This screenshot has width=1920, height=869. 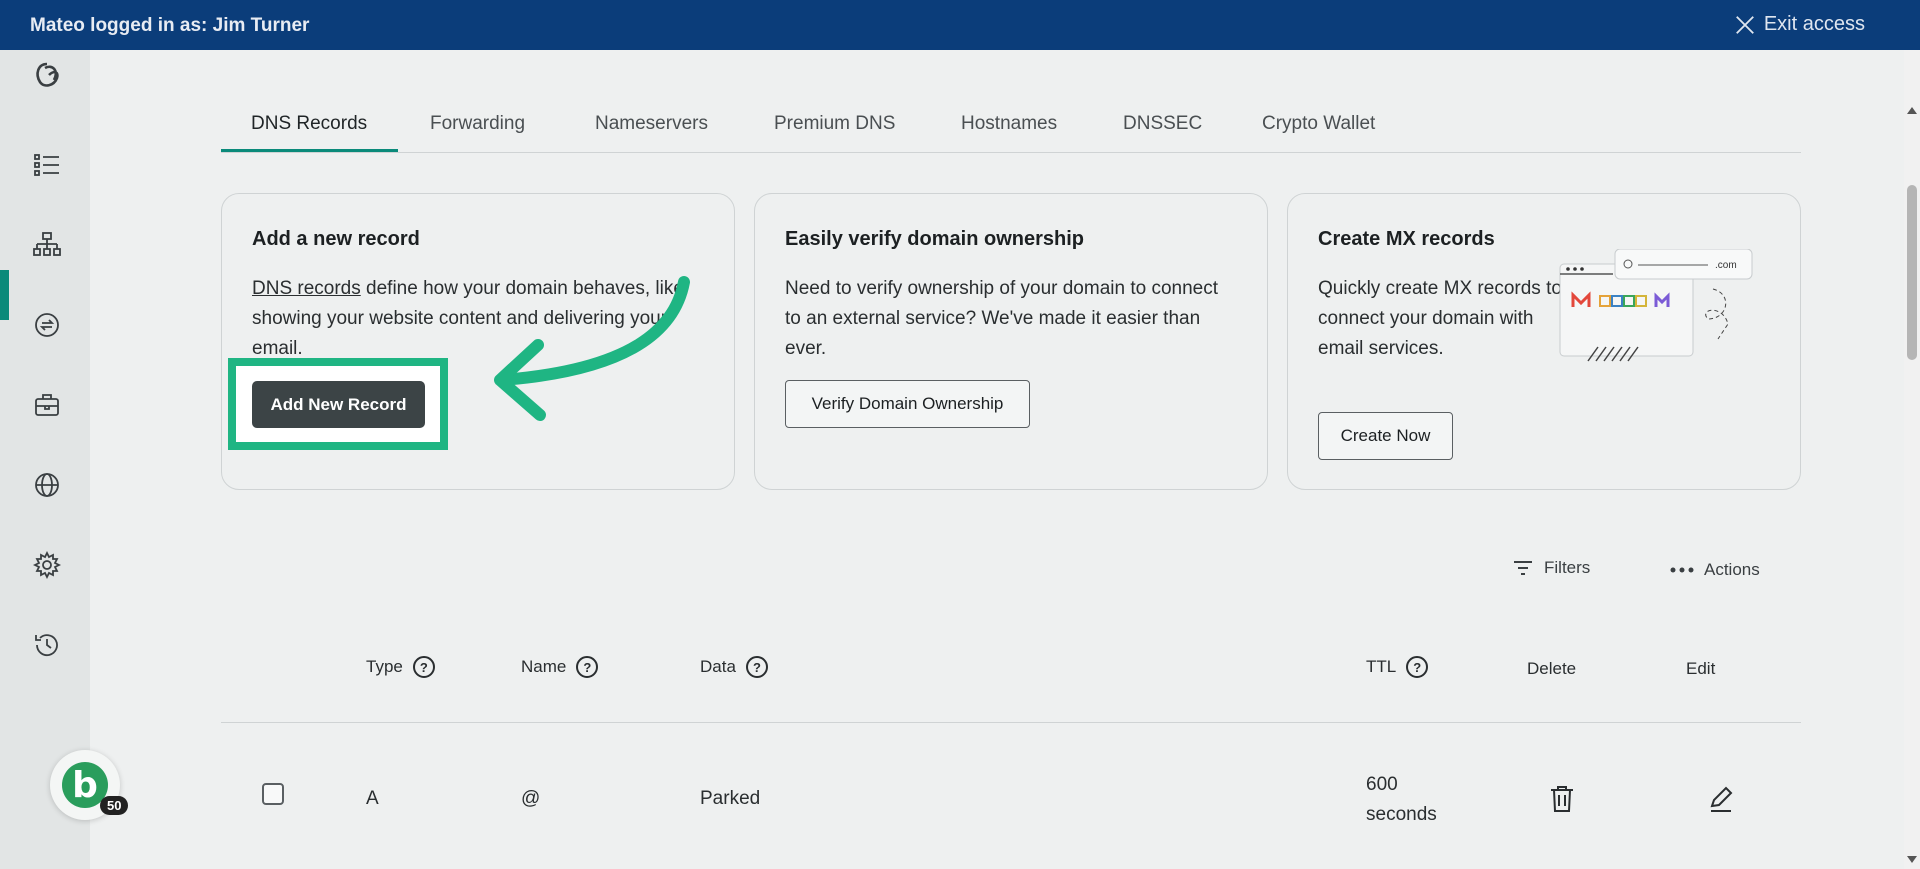 What do you see at coordinates (336, 239) in the screenshot?
I see `add-record-title: Add a new record` at bounding box center [336, 239].